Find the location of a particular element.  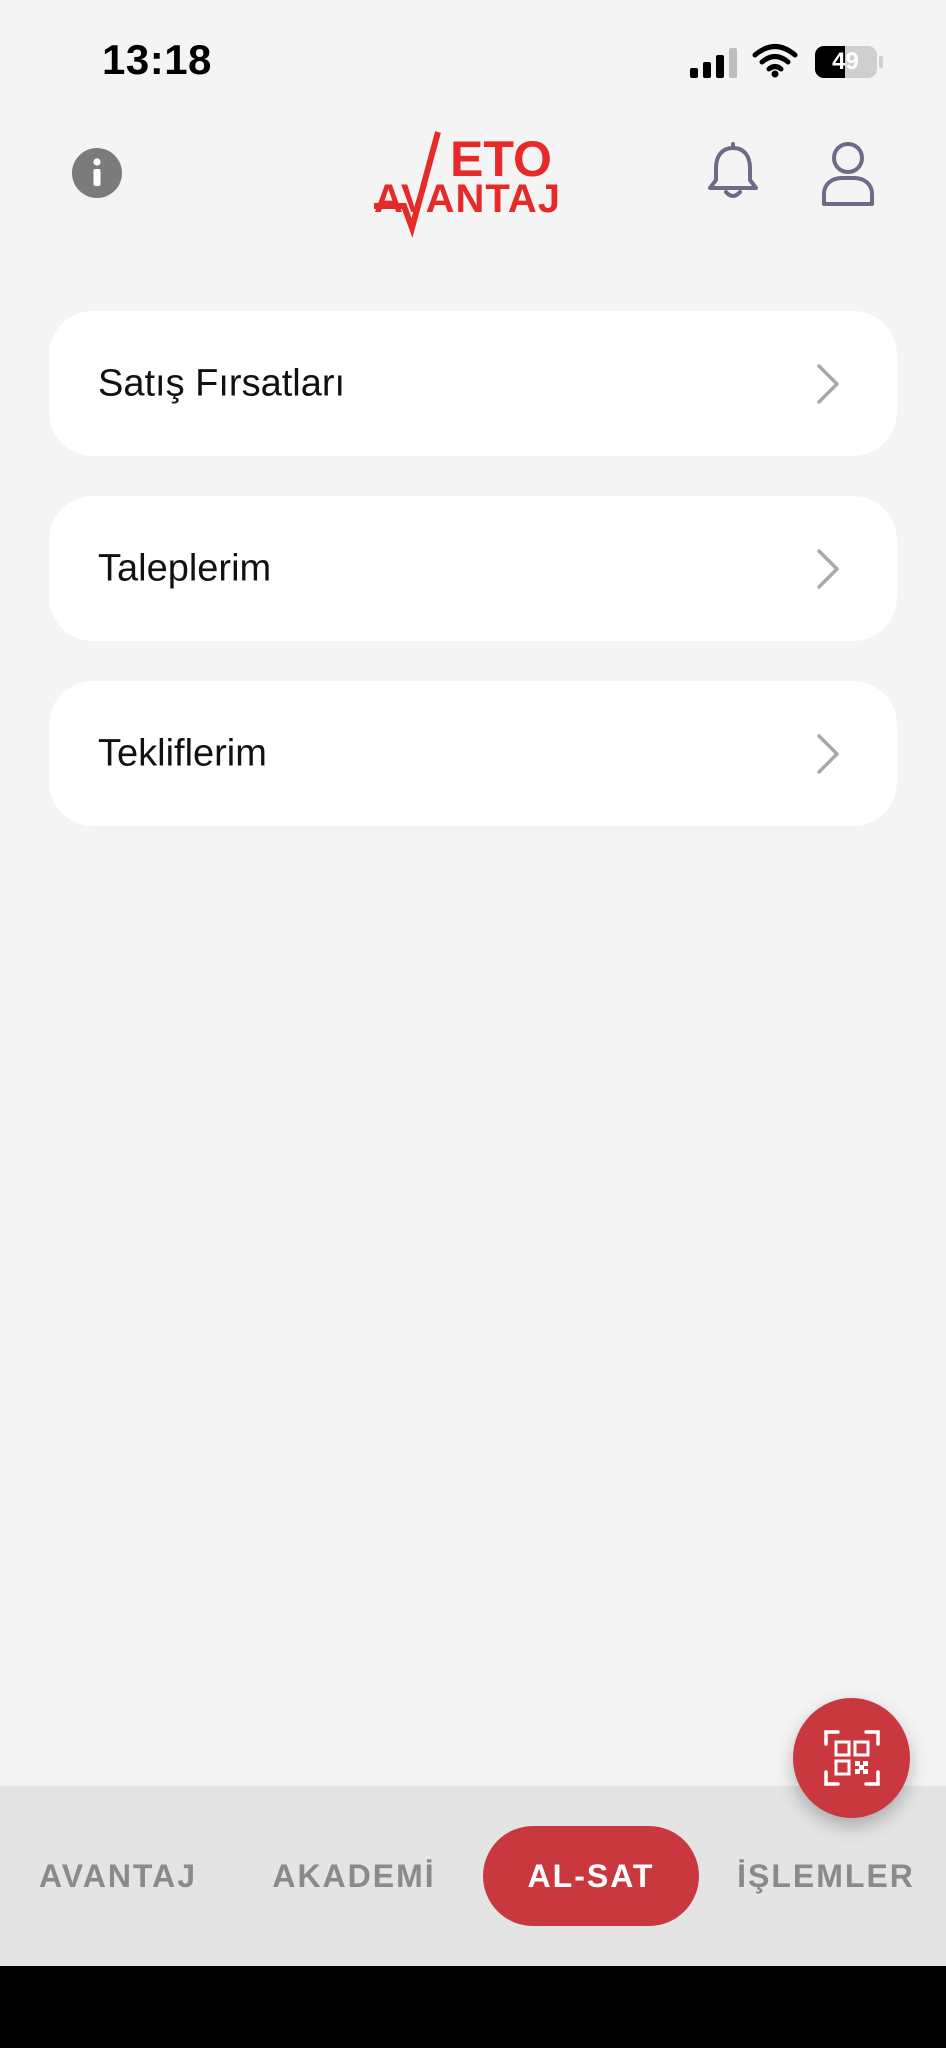

battery-icon: 49 is located at coordinates (849, 62).